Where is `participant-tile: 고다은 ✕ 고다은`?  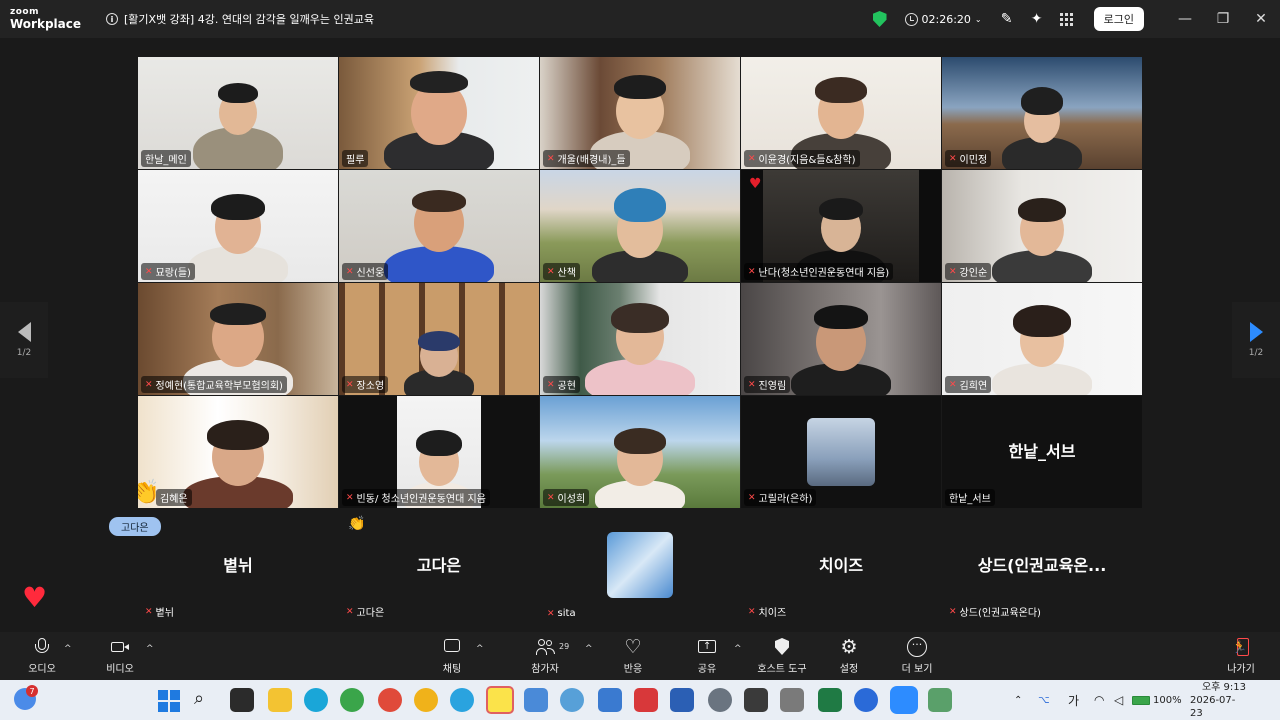
participant-tile: 고다은 ✕ 고다은 is located at coordinates (439, 567).